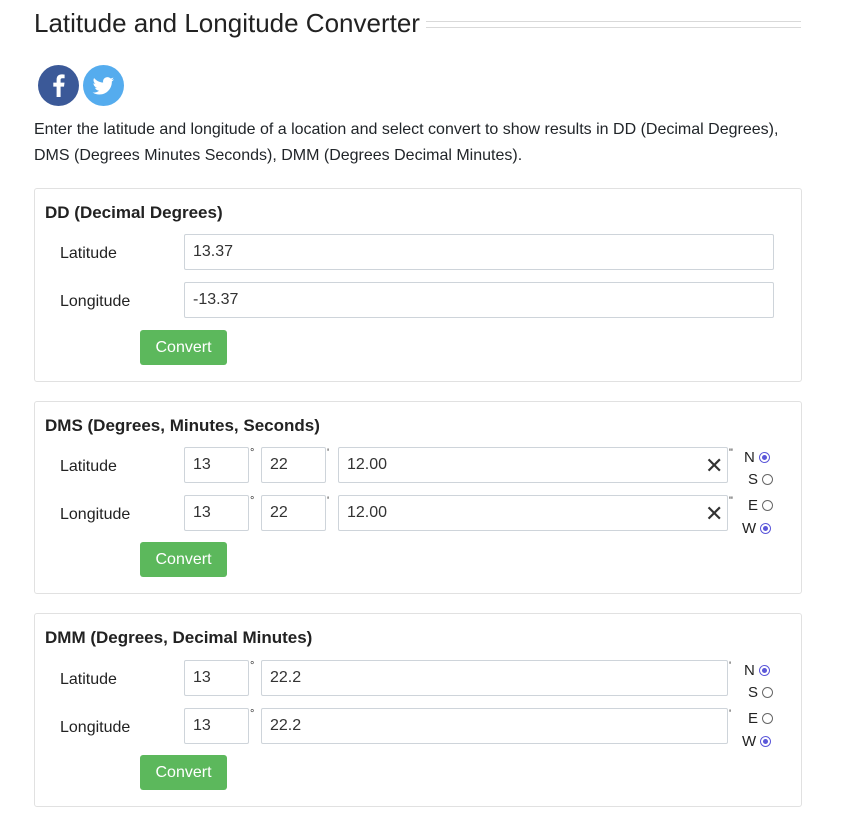 The height and width of the screenshot is (836, 868). I want to click on dmm-lat-south-radio, so click(768, 692).